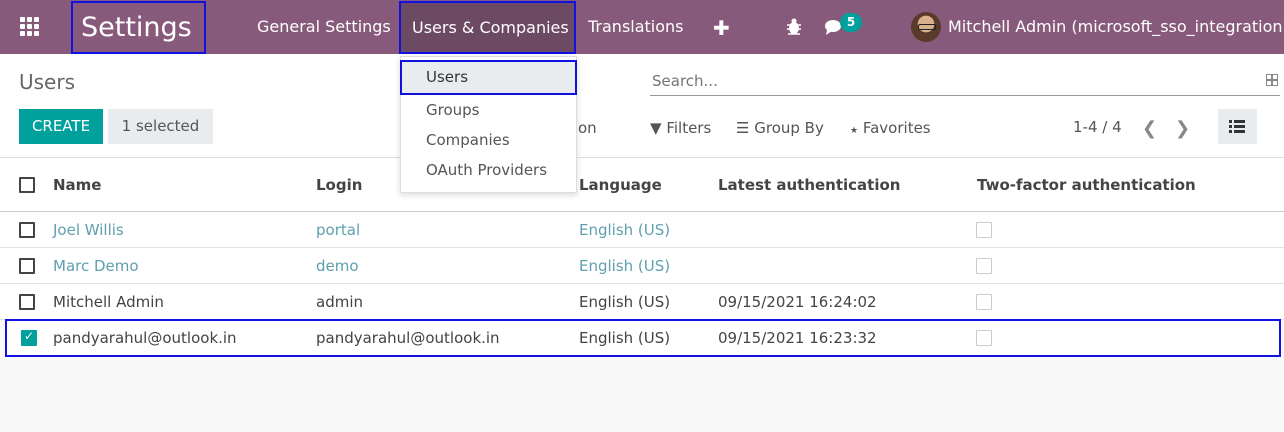 The width and height of the screenshot is (1284, 432). What do you see at coordinates (108, 302) in the screenshot?
I see `cell-name: Mitchell Admin` at bounding box center [108, 302].